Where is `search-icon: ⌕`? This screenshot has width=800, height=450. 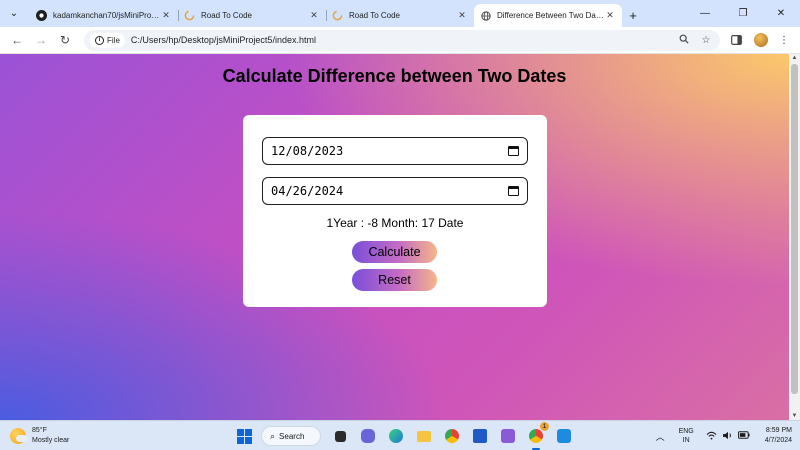 search-icon: ⌕ is located at coordinates (273, 435).